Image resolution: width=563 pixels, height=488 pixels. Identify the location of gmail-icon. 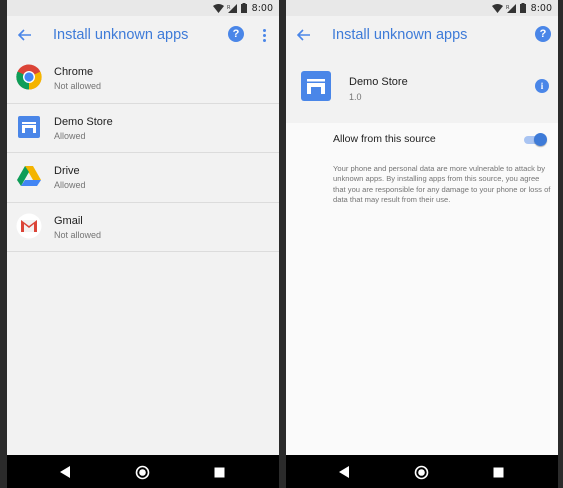
(29, 225).